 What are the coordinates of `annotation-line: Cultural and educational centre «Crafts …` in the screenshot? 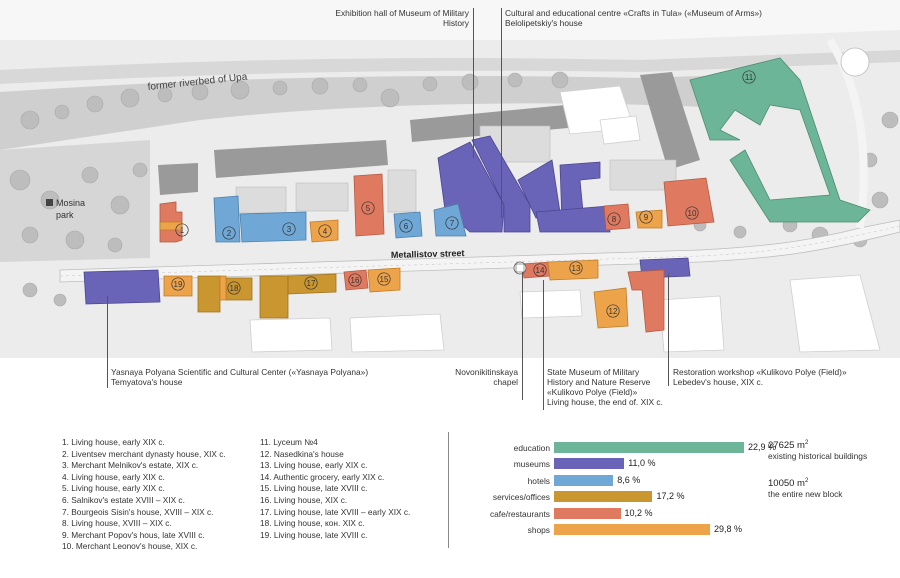 It's located at (633, 13).